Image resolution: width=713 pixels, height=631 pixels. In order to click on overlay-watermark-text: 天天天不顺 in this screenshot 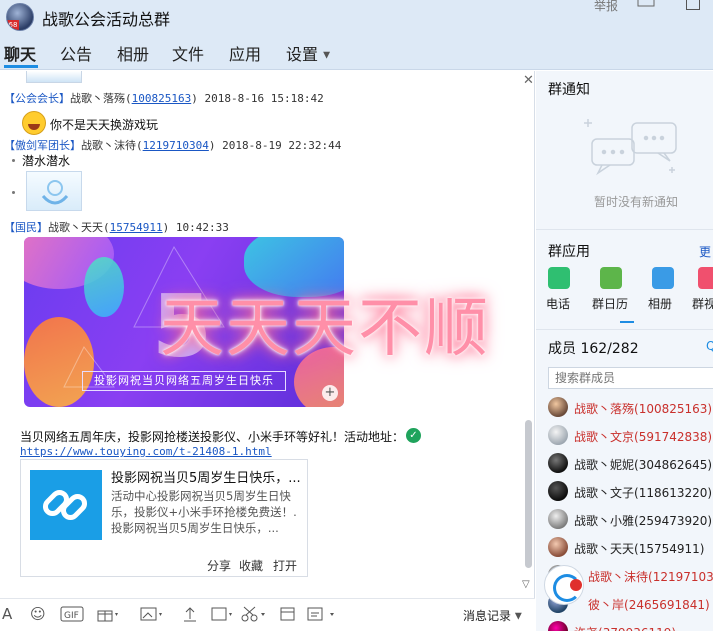, I will do `click(325, 329)`.